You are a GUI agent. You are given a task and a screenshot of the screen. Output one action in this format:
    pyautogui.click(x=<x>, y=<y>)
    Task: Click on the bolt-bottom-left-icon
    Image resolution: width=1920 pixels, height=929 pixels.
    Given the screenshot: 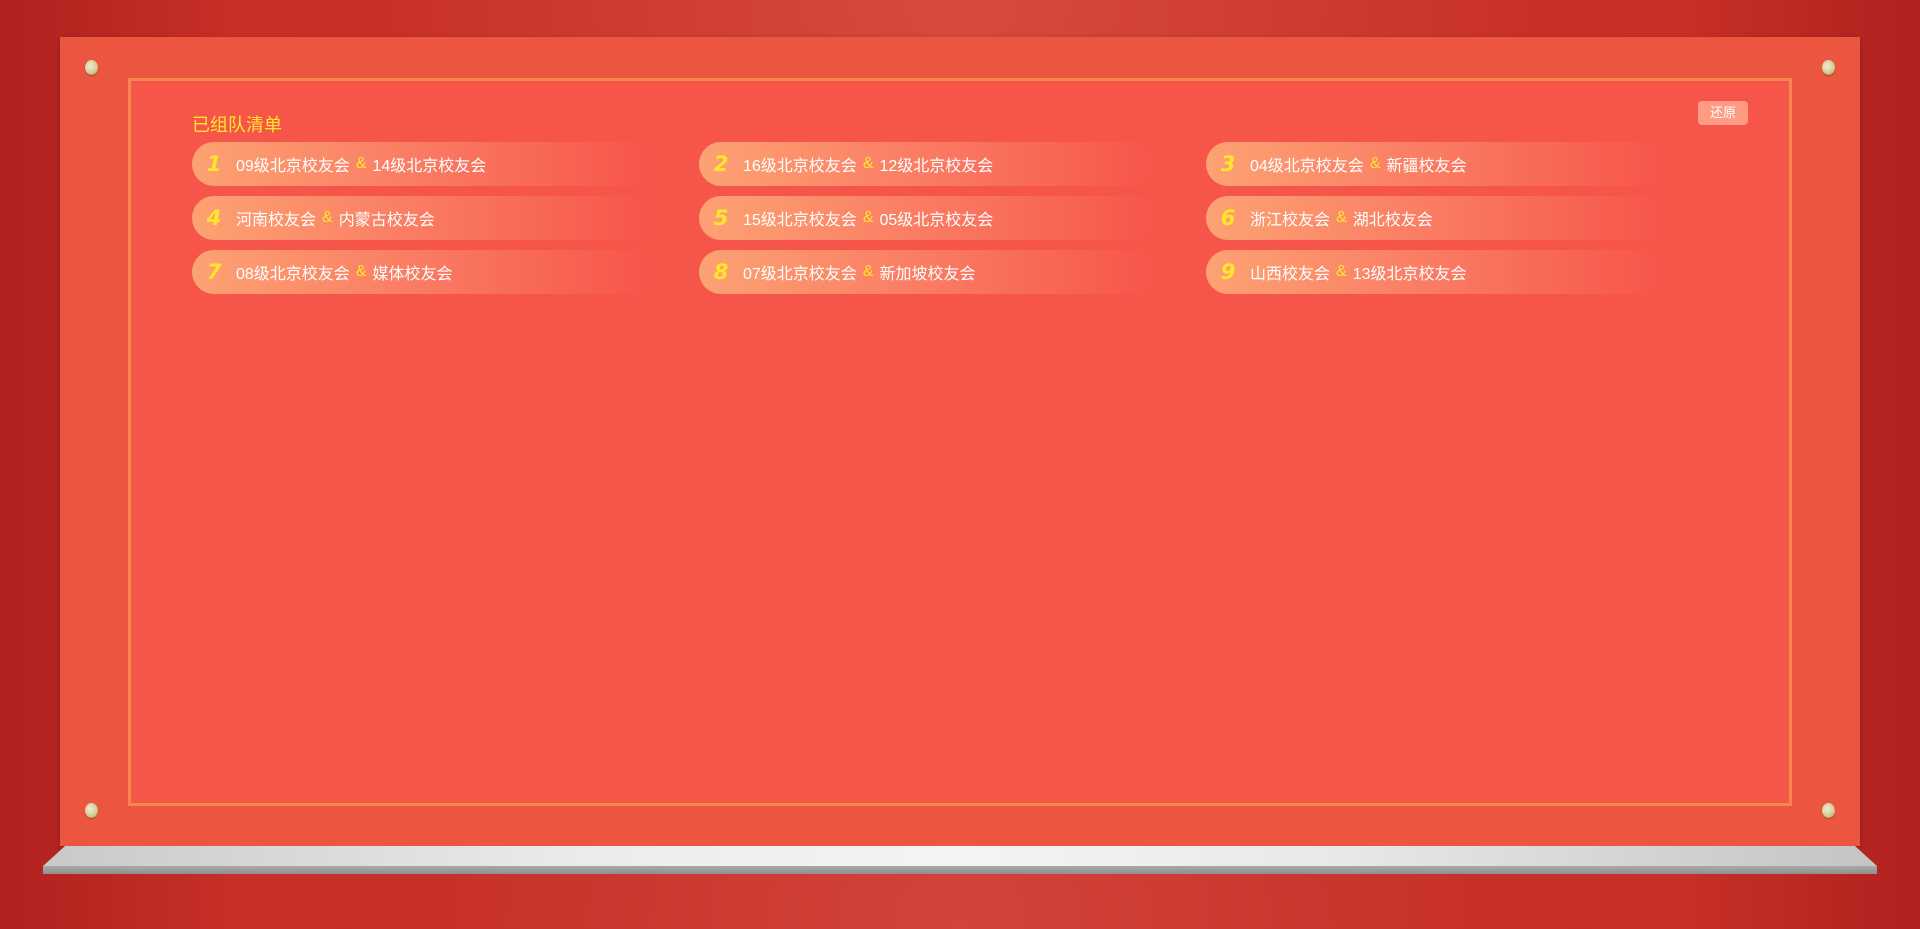 What is the action you would take?
    pyautogui.click(x=91, y=810)
    